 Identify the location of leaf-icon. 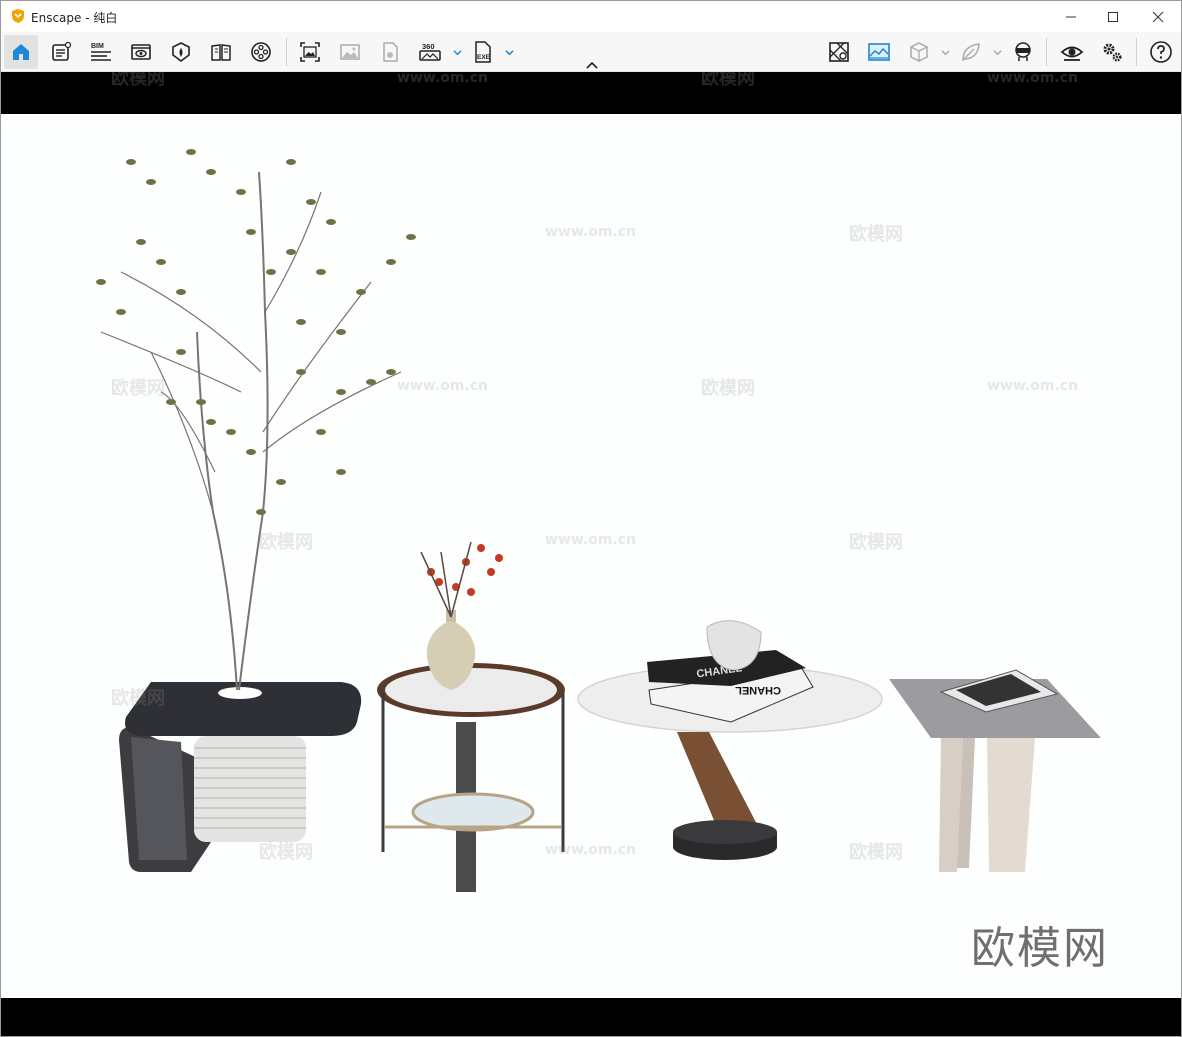
(971, 52).